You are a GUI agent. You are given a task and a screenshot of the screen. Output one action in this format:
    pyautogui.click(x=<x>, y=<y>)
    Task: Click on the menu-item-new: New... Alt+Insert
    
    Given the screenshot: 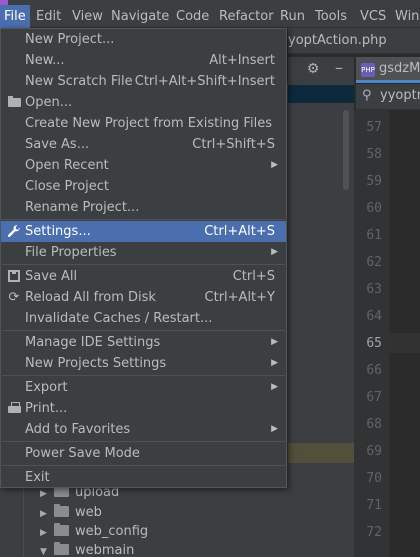 What is the action you would take?
    pyautogui.click(x=143, y=60)
    